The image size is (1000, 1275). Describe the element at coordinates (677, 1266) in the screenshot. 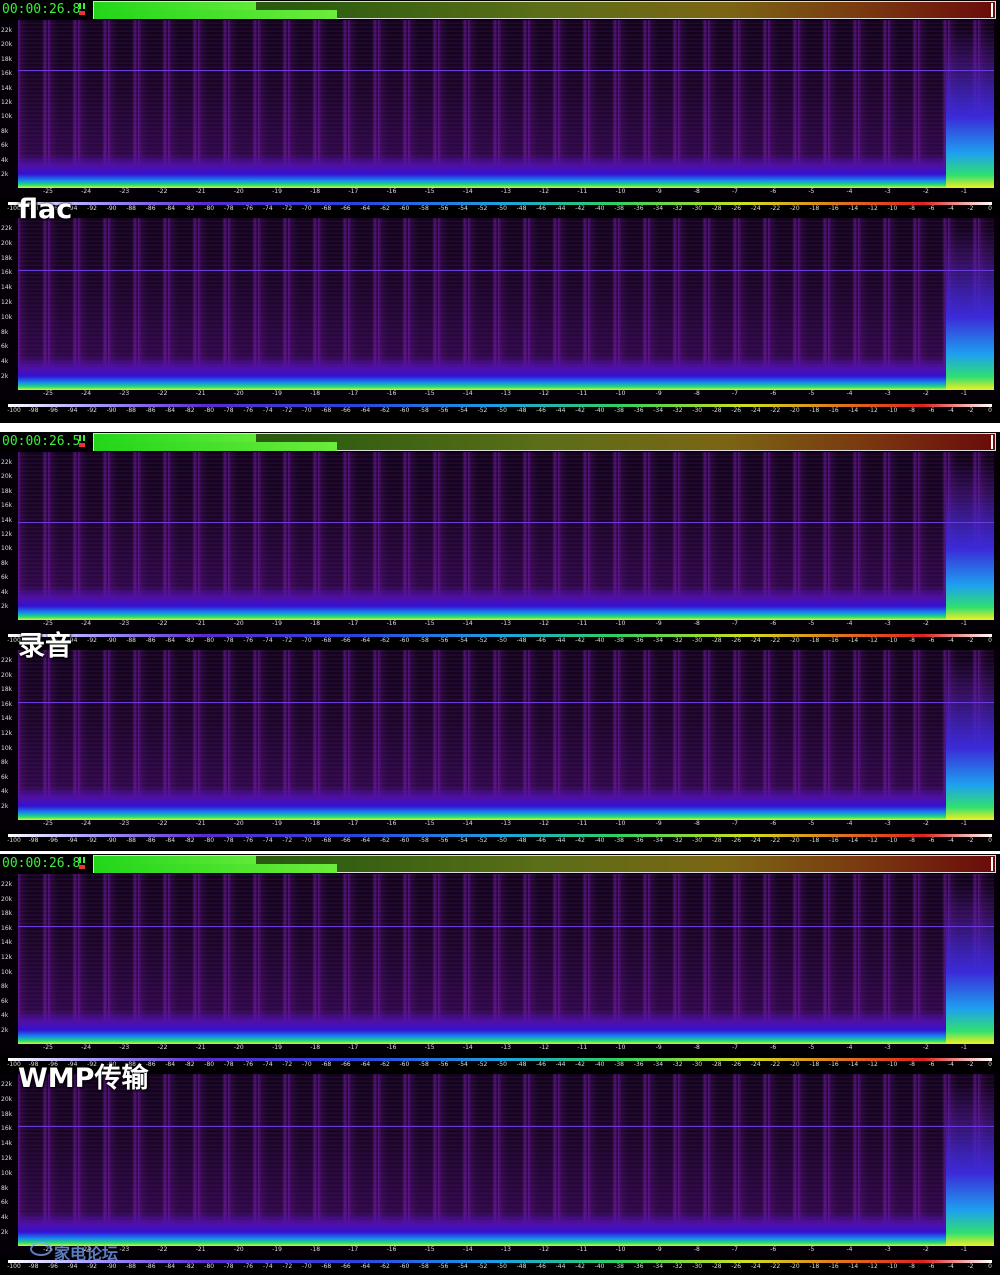

I see `db-tick-label: -32` at that location.